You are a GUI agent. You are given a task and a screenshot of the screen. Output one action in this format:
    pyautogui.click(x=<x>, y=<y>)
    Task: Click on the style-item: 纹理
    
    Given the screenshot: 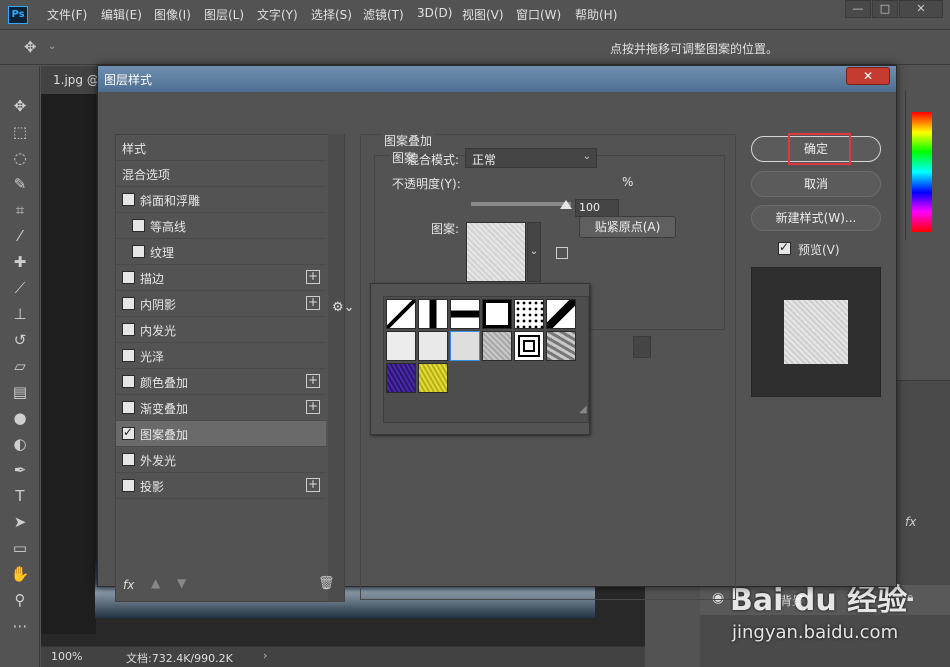 What is the action you would take?
    pyautogui.click(x=221, y=252)
    